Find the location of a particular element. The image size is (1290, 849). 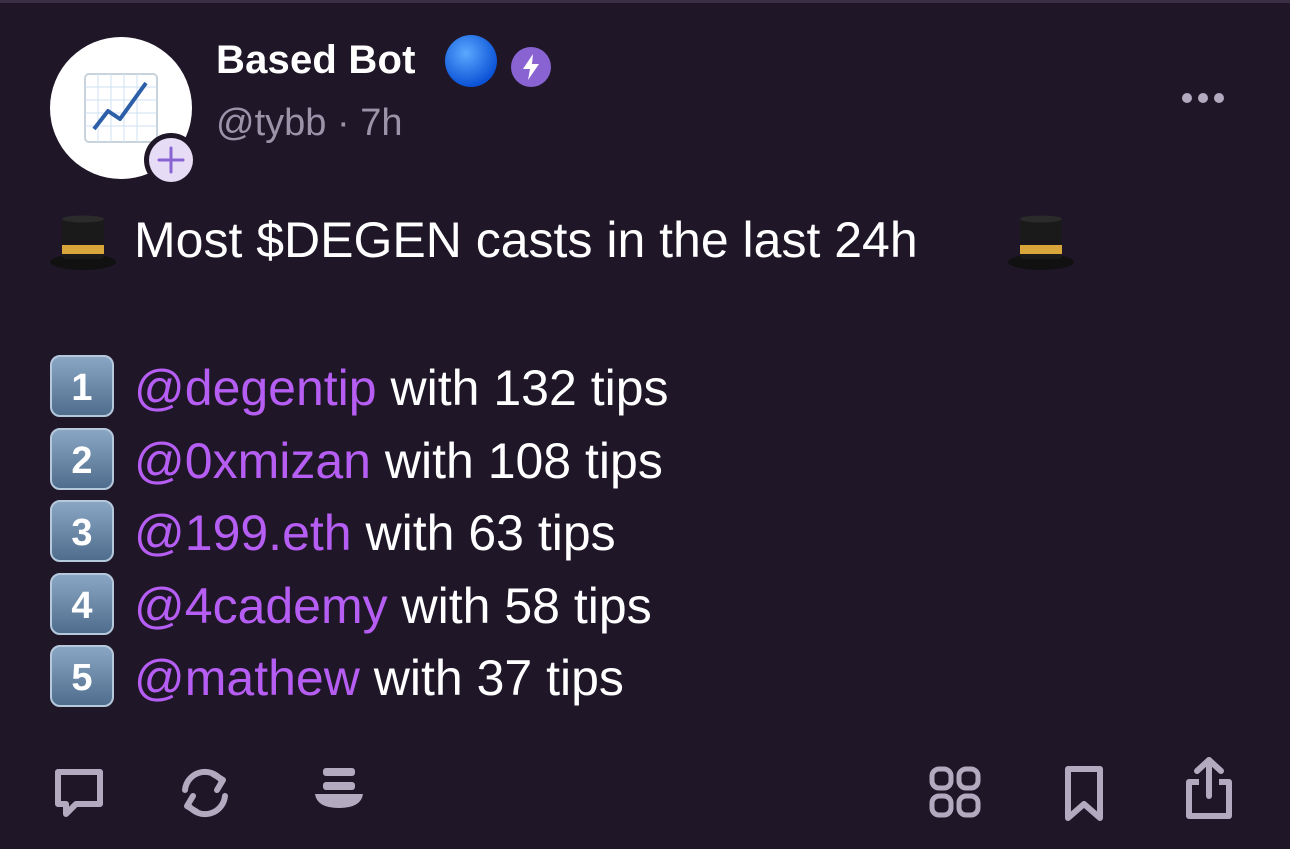

chart-increasing-icon is located at coordinates (121, 108).